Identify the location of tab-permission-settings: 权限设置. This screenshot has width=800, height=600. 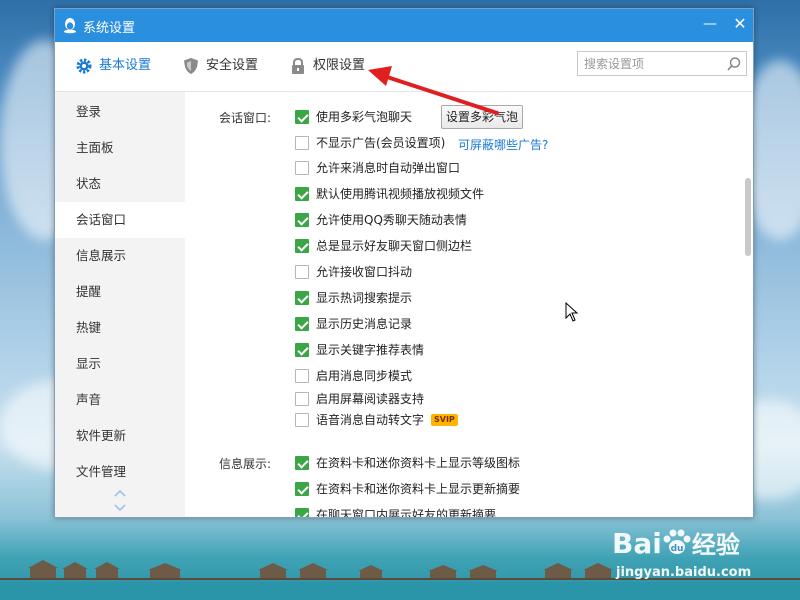
(331, 66).